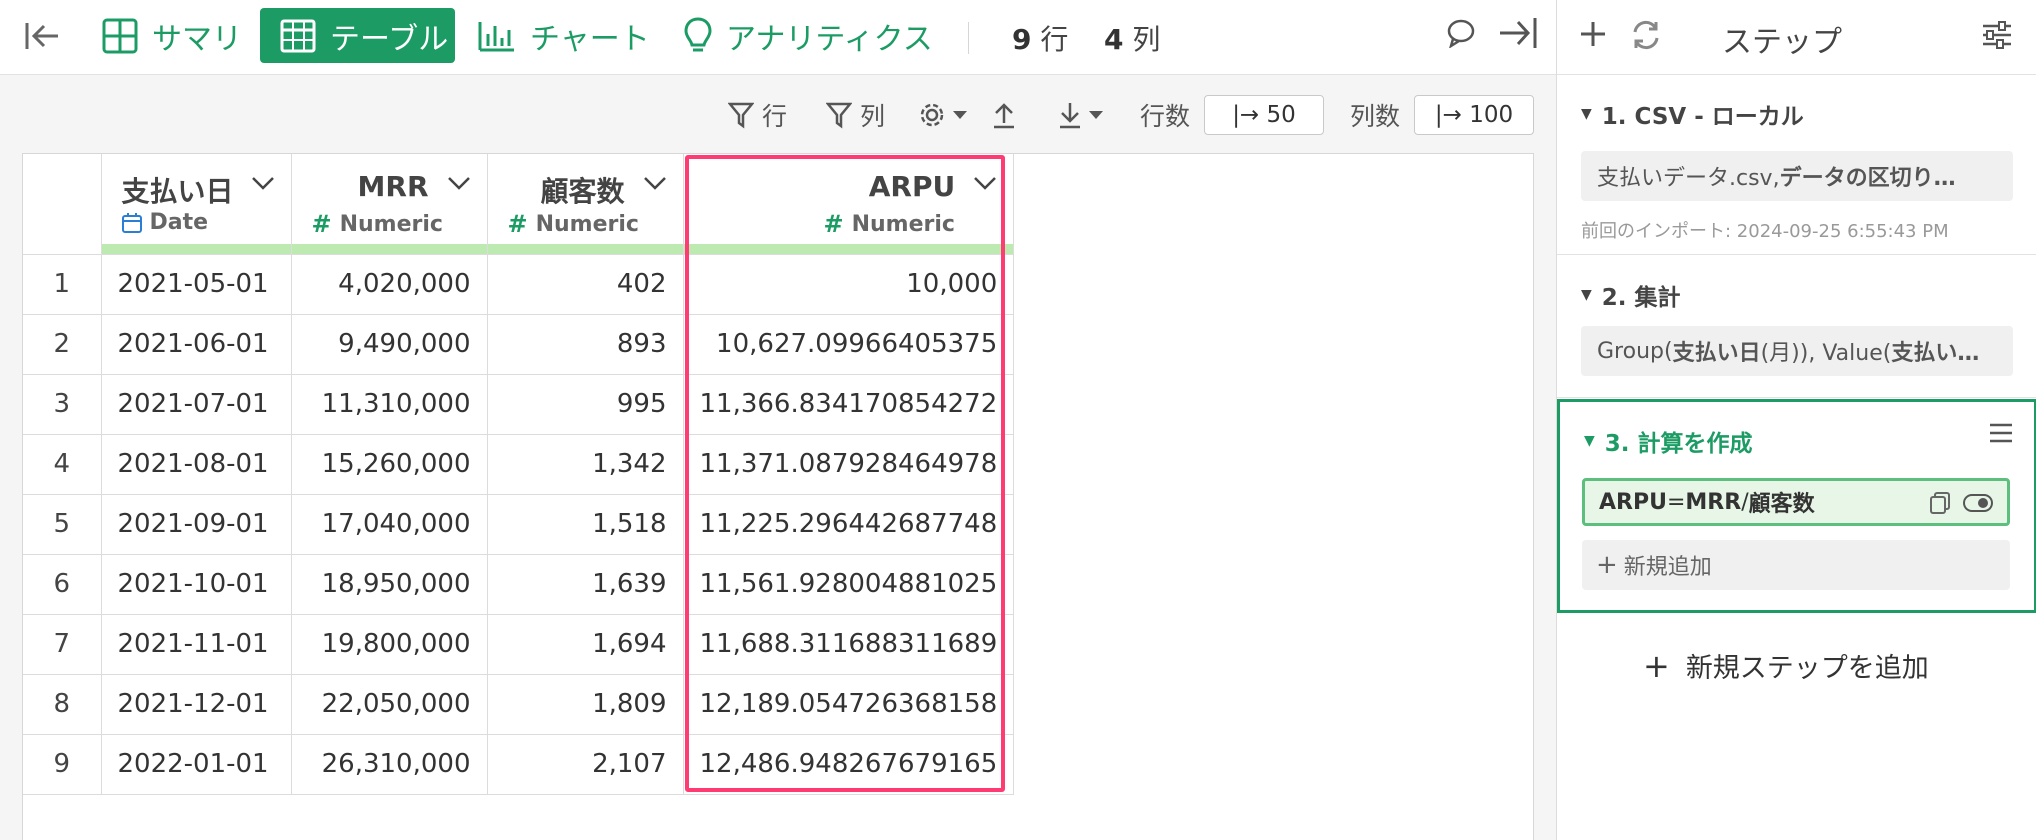 This screenshot has width=2036, height=840. Describe the element at coordinates (1978, 503) in the screenshot. I see `toggle-icon` at that location.